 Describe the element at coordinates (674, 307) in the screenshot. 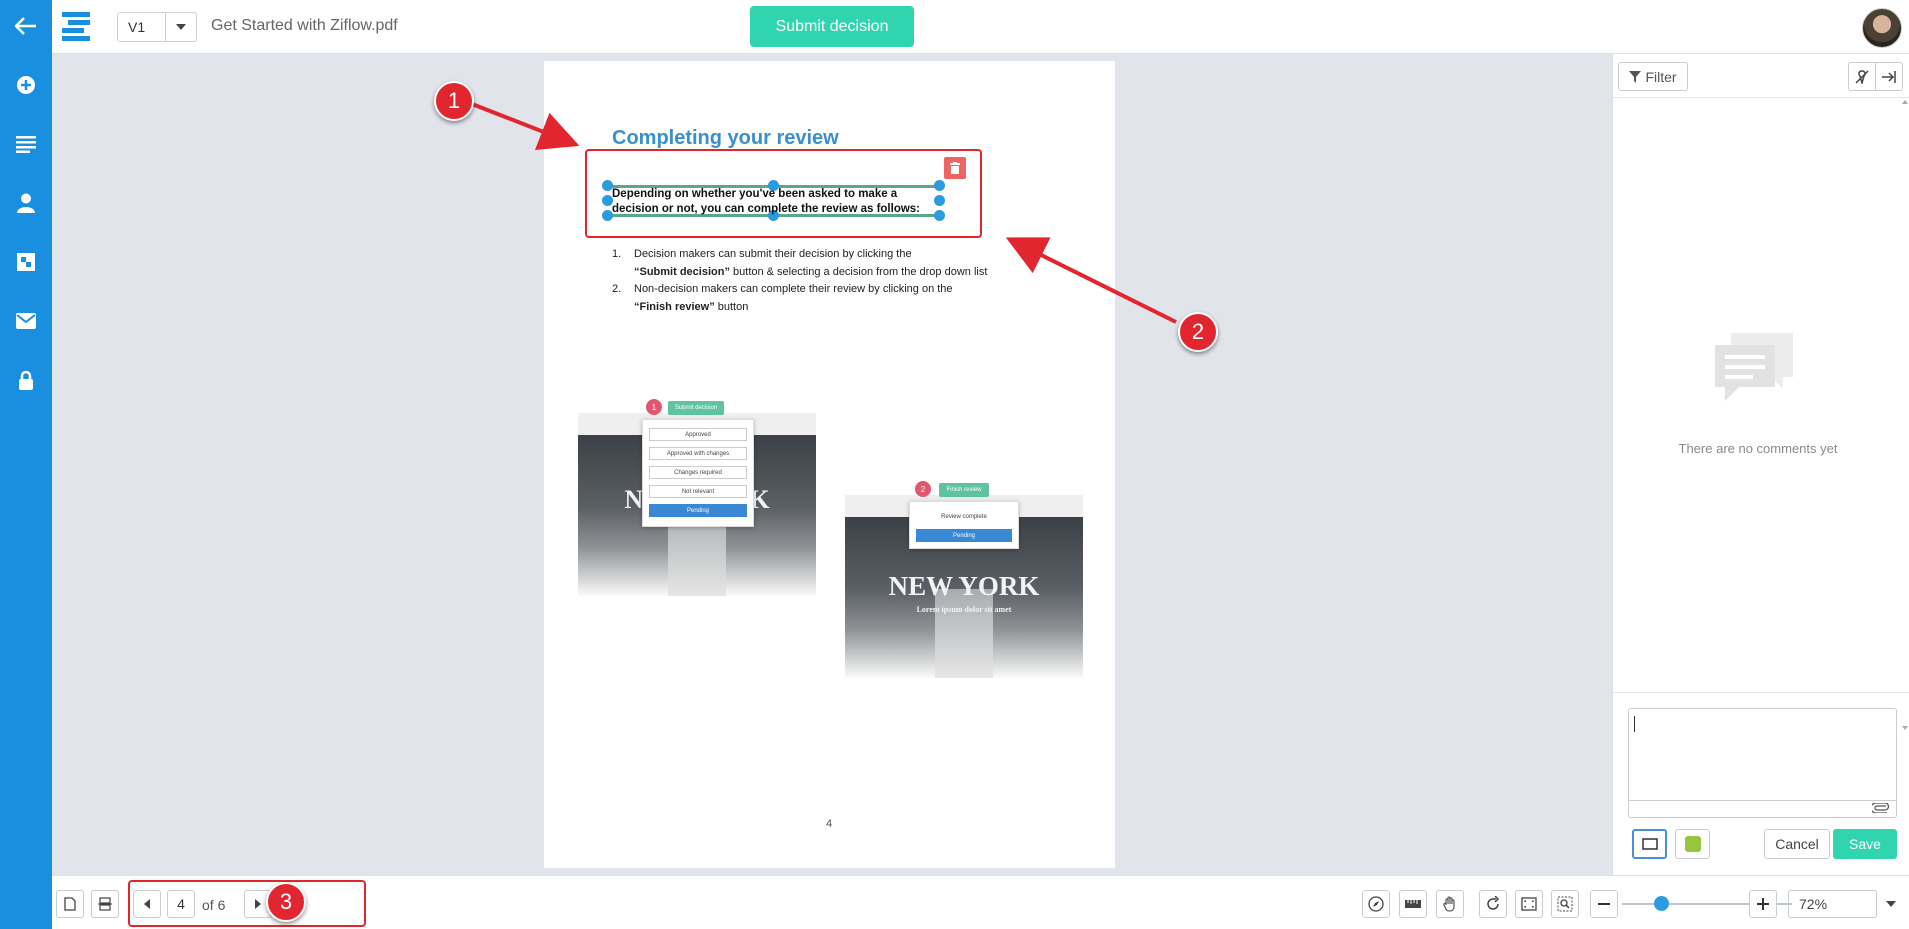

I see `list-bold: “Finish review”` at that location.